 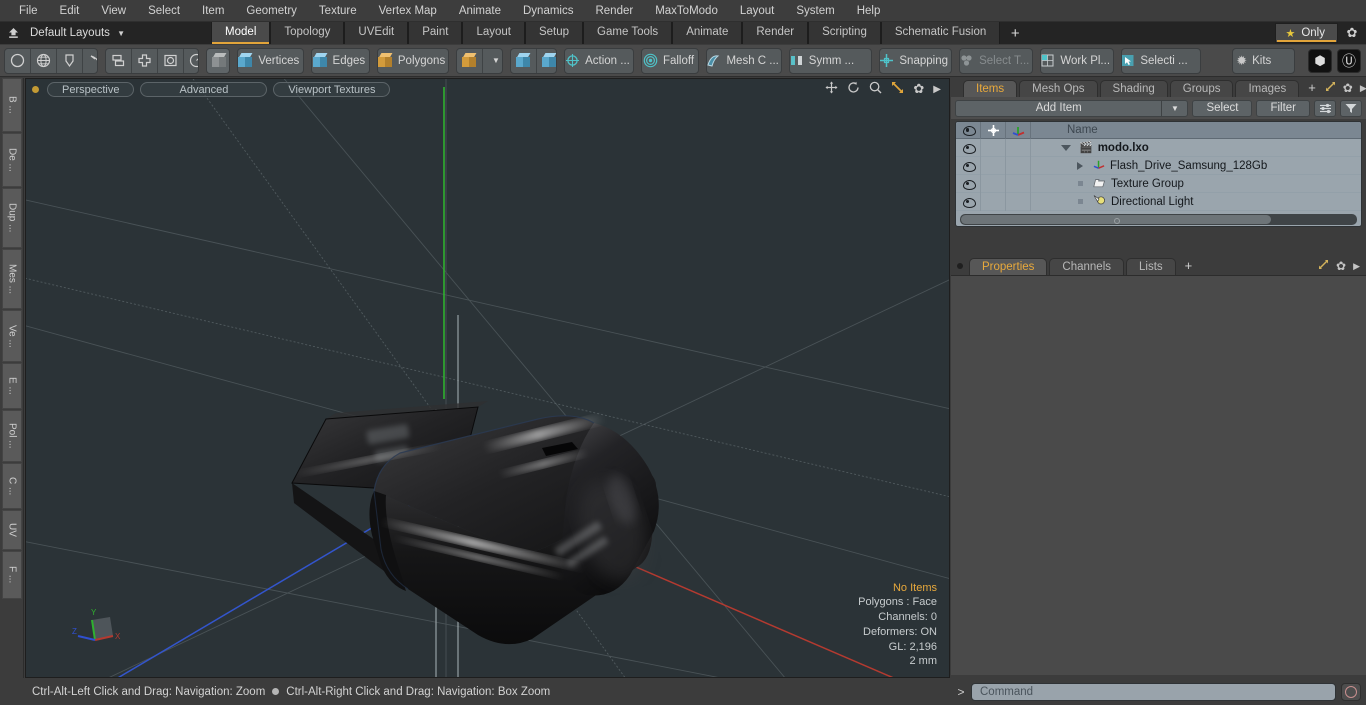 I want to click on expand-icon, so click(x=1323, y=266).